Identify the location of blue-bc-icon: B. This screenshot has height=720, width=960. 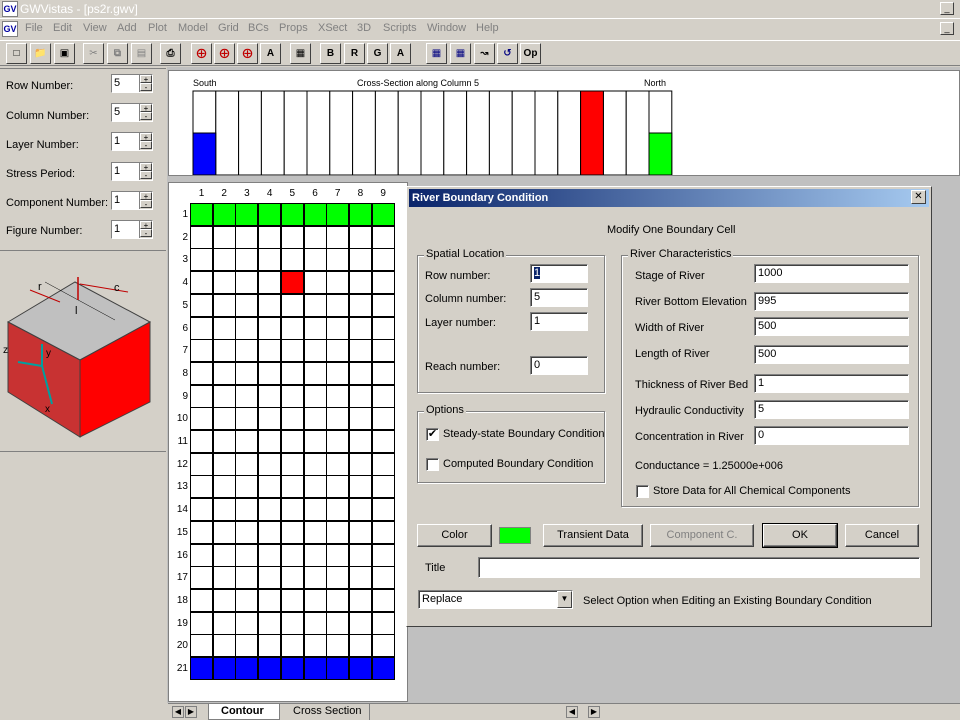
(330, 53).